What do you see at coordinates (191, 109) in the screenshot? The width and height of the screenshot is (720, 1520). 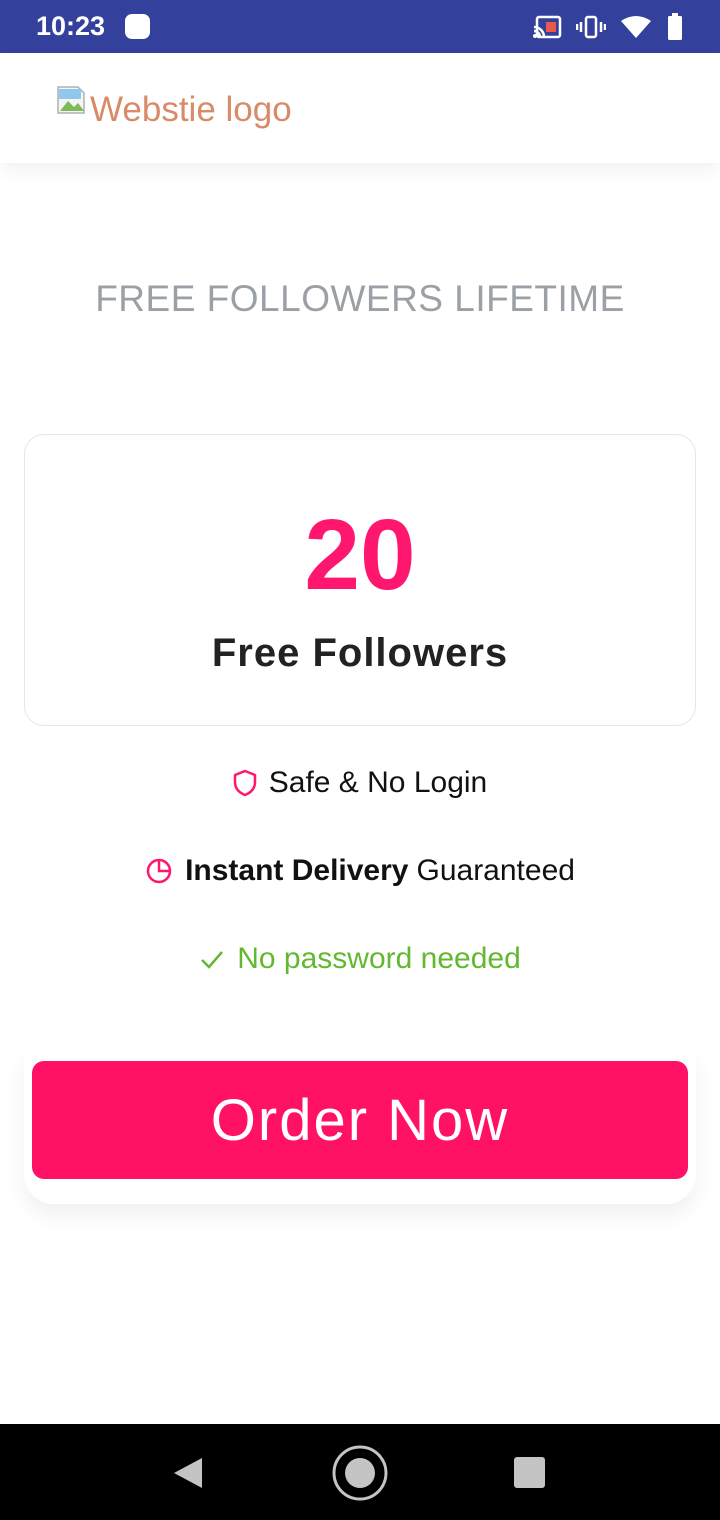 I see `logo-alt-text: Webstie logo` at bounding box center [191, 109].